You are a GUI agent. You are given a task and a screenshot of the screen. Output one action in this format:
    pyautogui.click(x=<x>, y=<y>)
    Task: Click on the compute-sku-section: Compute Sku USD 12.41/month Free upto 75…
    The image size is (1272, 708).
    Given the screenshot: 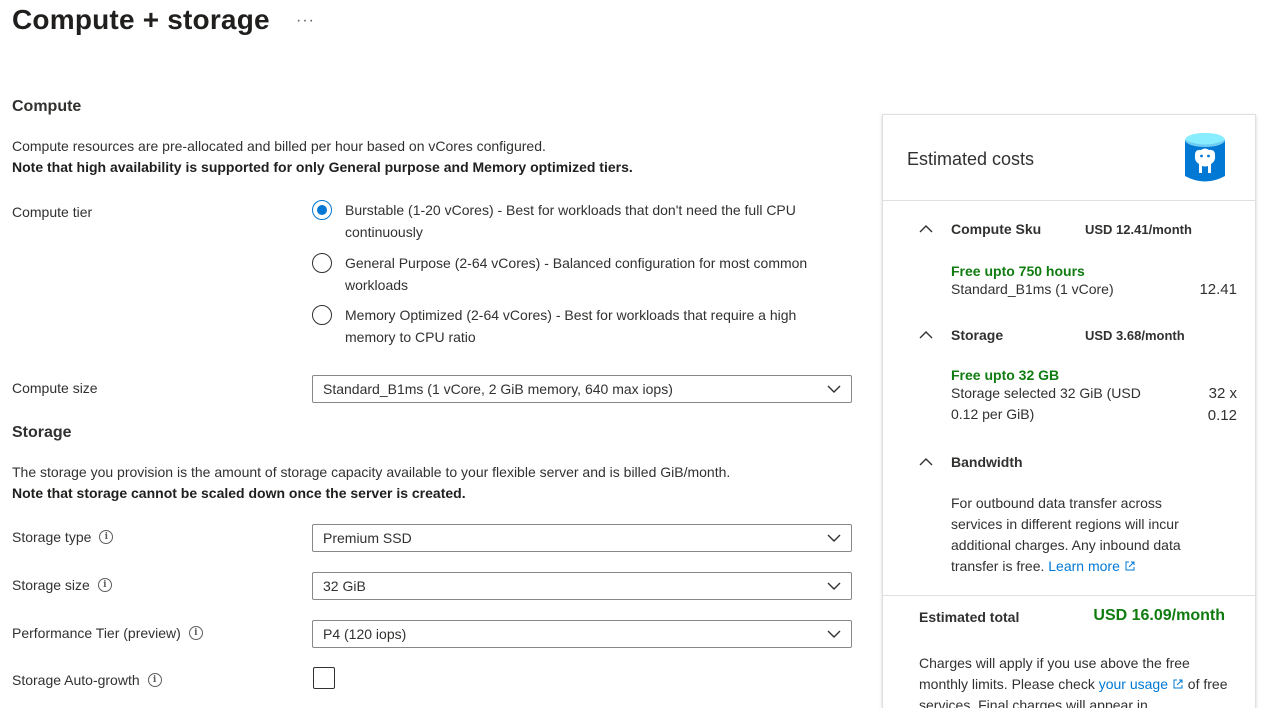 What is the action you would take?
    pyautogui.click(x=1079, y=260)
    